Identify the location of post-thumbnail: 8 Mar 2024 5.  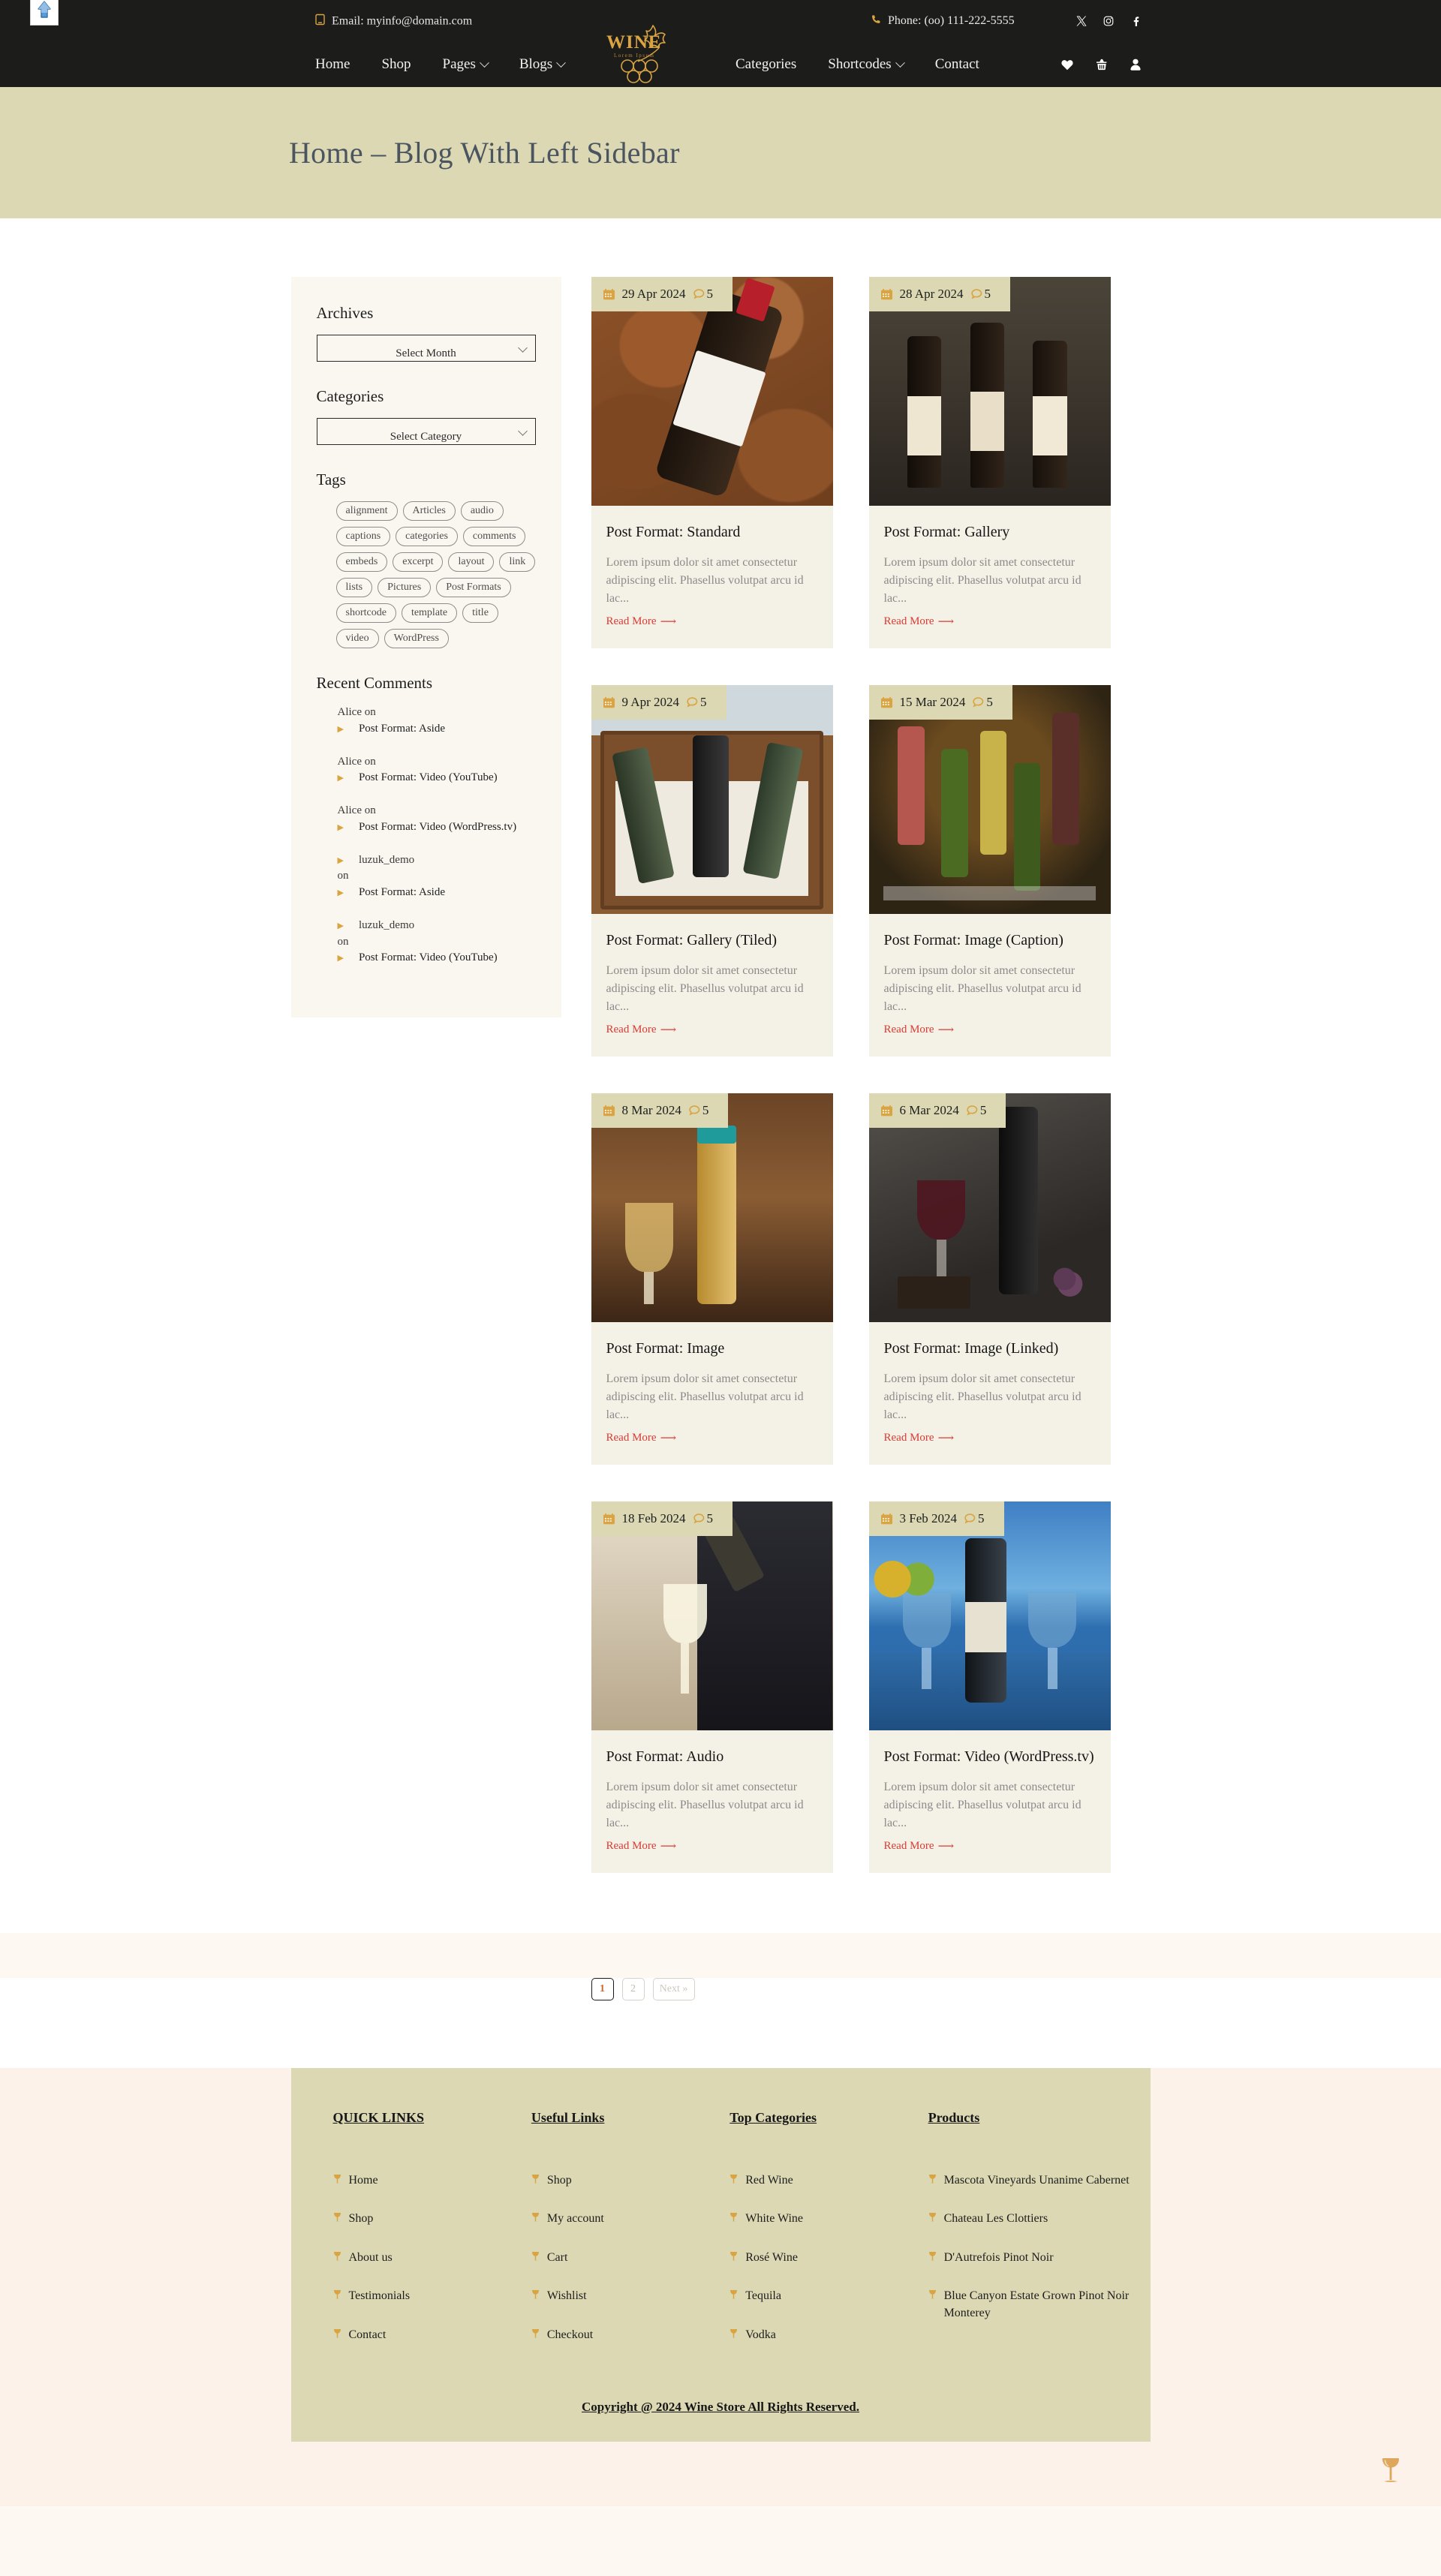
(712, 1207).